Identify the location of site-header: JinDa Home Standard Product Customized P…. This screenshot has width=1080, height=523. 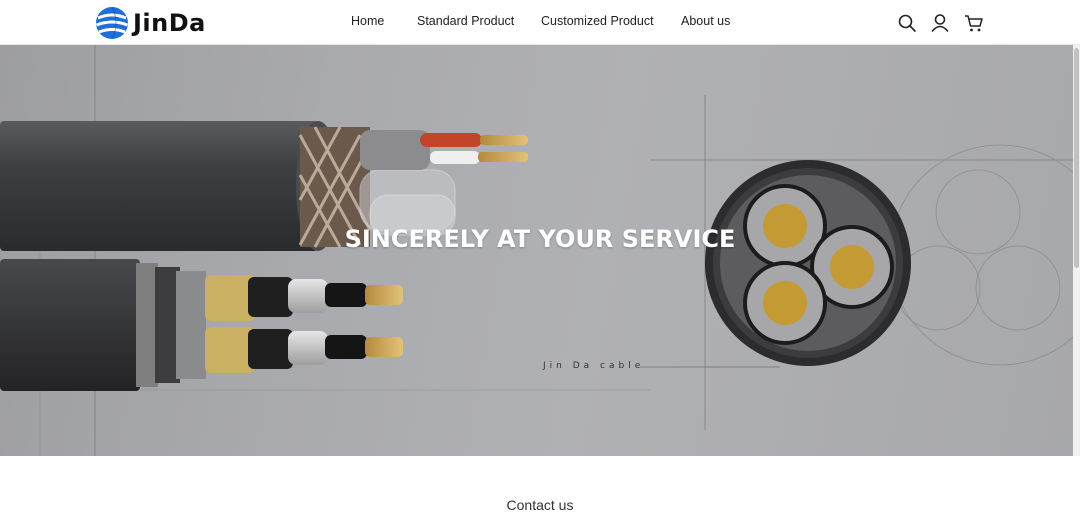
(540, 22).